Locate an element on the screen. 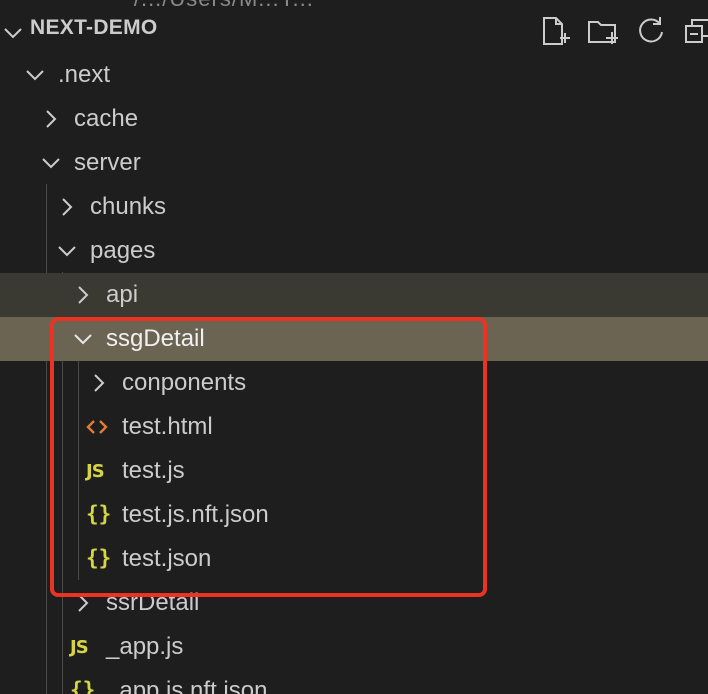 Image resolution: width=708 pixels, height=694 pixels. tree-item-app-js: JS _app.js is located at coordinates (354, 647).